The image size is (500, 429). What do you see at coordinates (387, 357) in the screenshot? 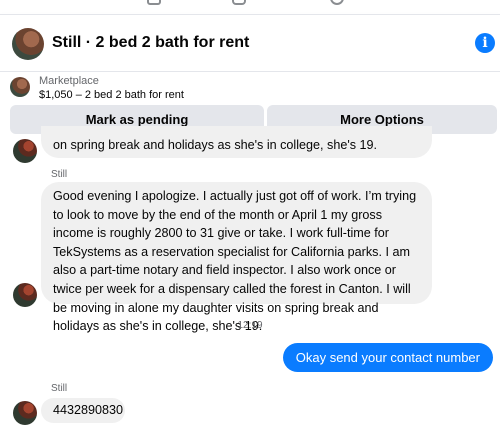
I see `message-bubble-outgoing: Okay send your contact number` at bounding box center [387, 357].